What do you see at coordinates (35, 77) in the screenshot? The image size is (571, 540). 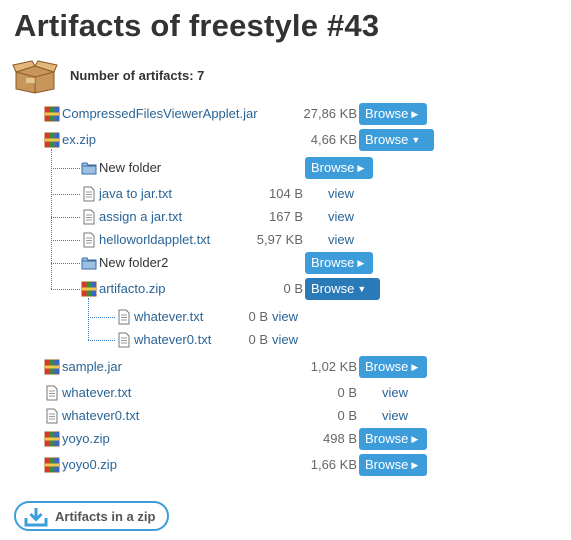 I see `package-box-icon` at bounding box center [35, 77].